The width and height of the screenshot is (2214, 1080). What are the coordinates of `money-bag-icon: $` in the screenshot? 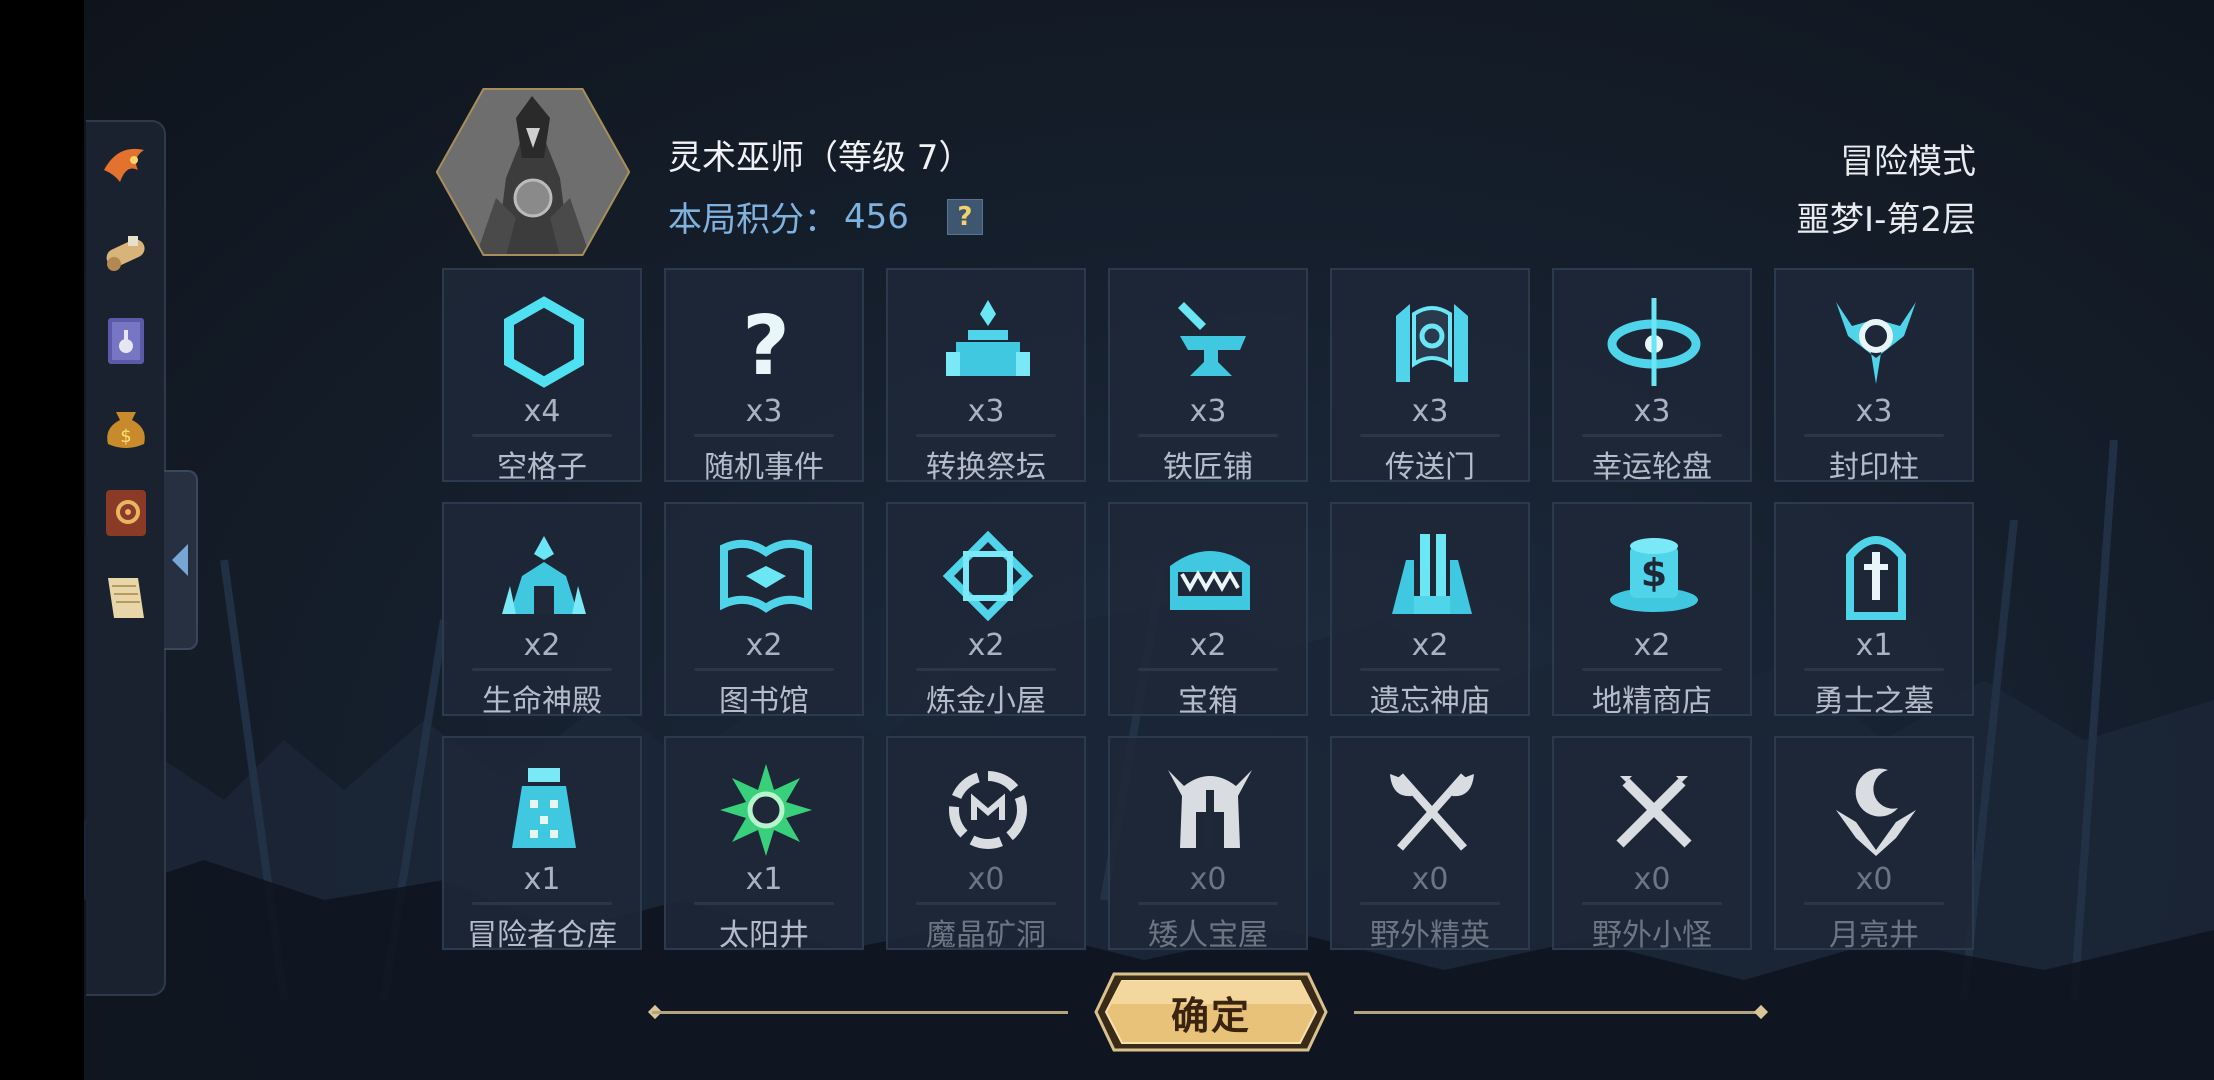 It's located at (126, 426).